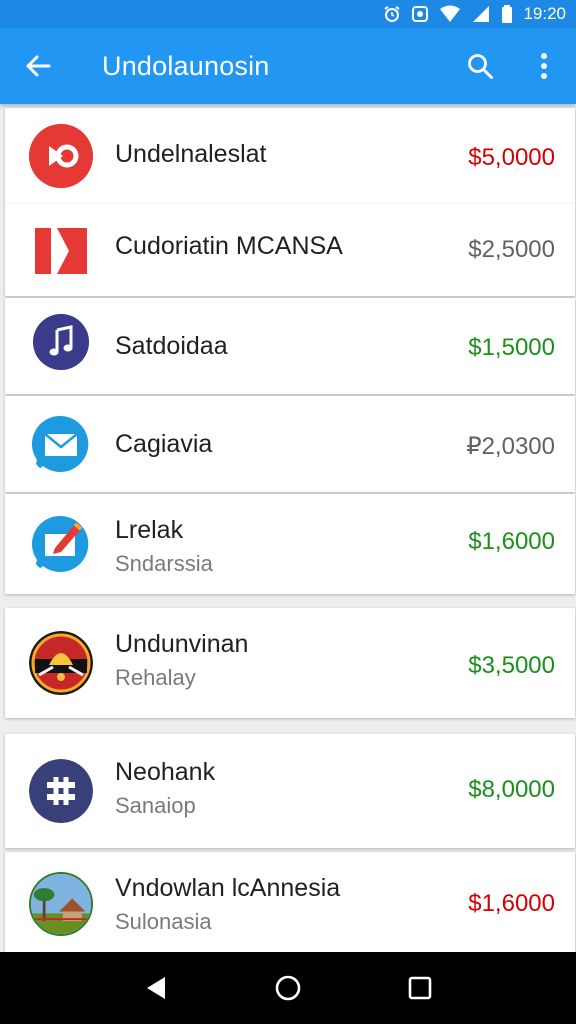 The width and height of the screenshot is (576, 1024). What do you see at coordinates (392, 14) in the screenshot?
I see `alarm-icon` at bounding box center [392, 14].